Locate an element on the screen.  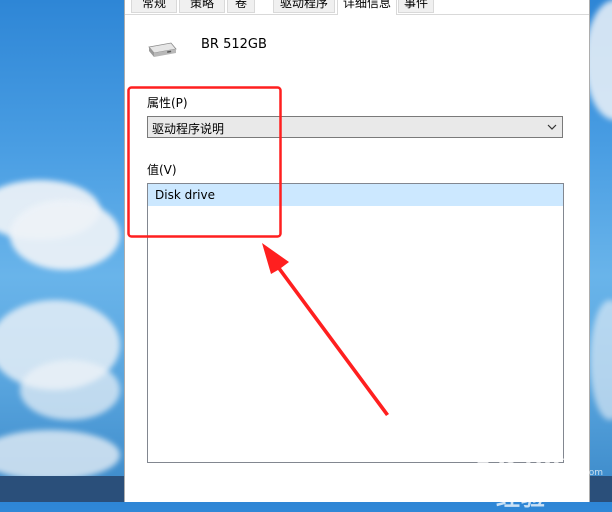
tab-volume: 卷 is located at coordinates (241, 6).